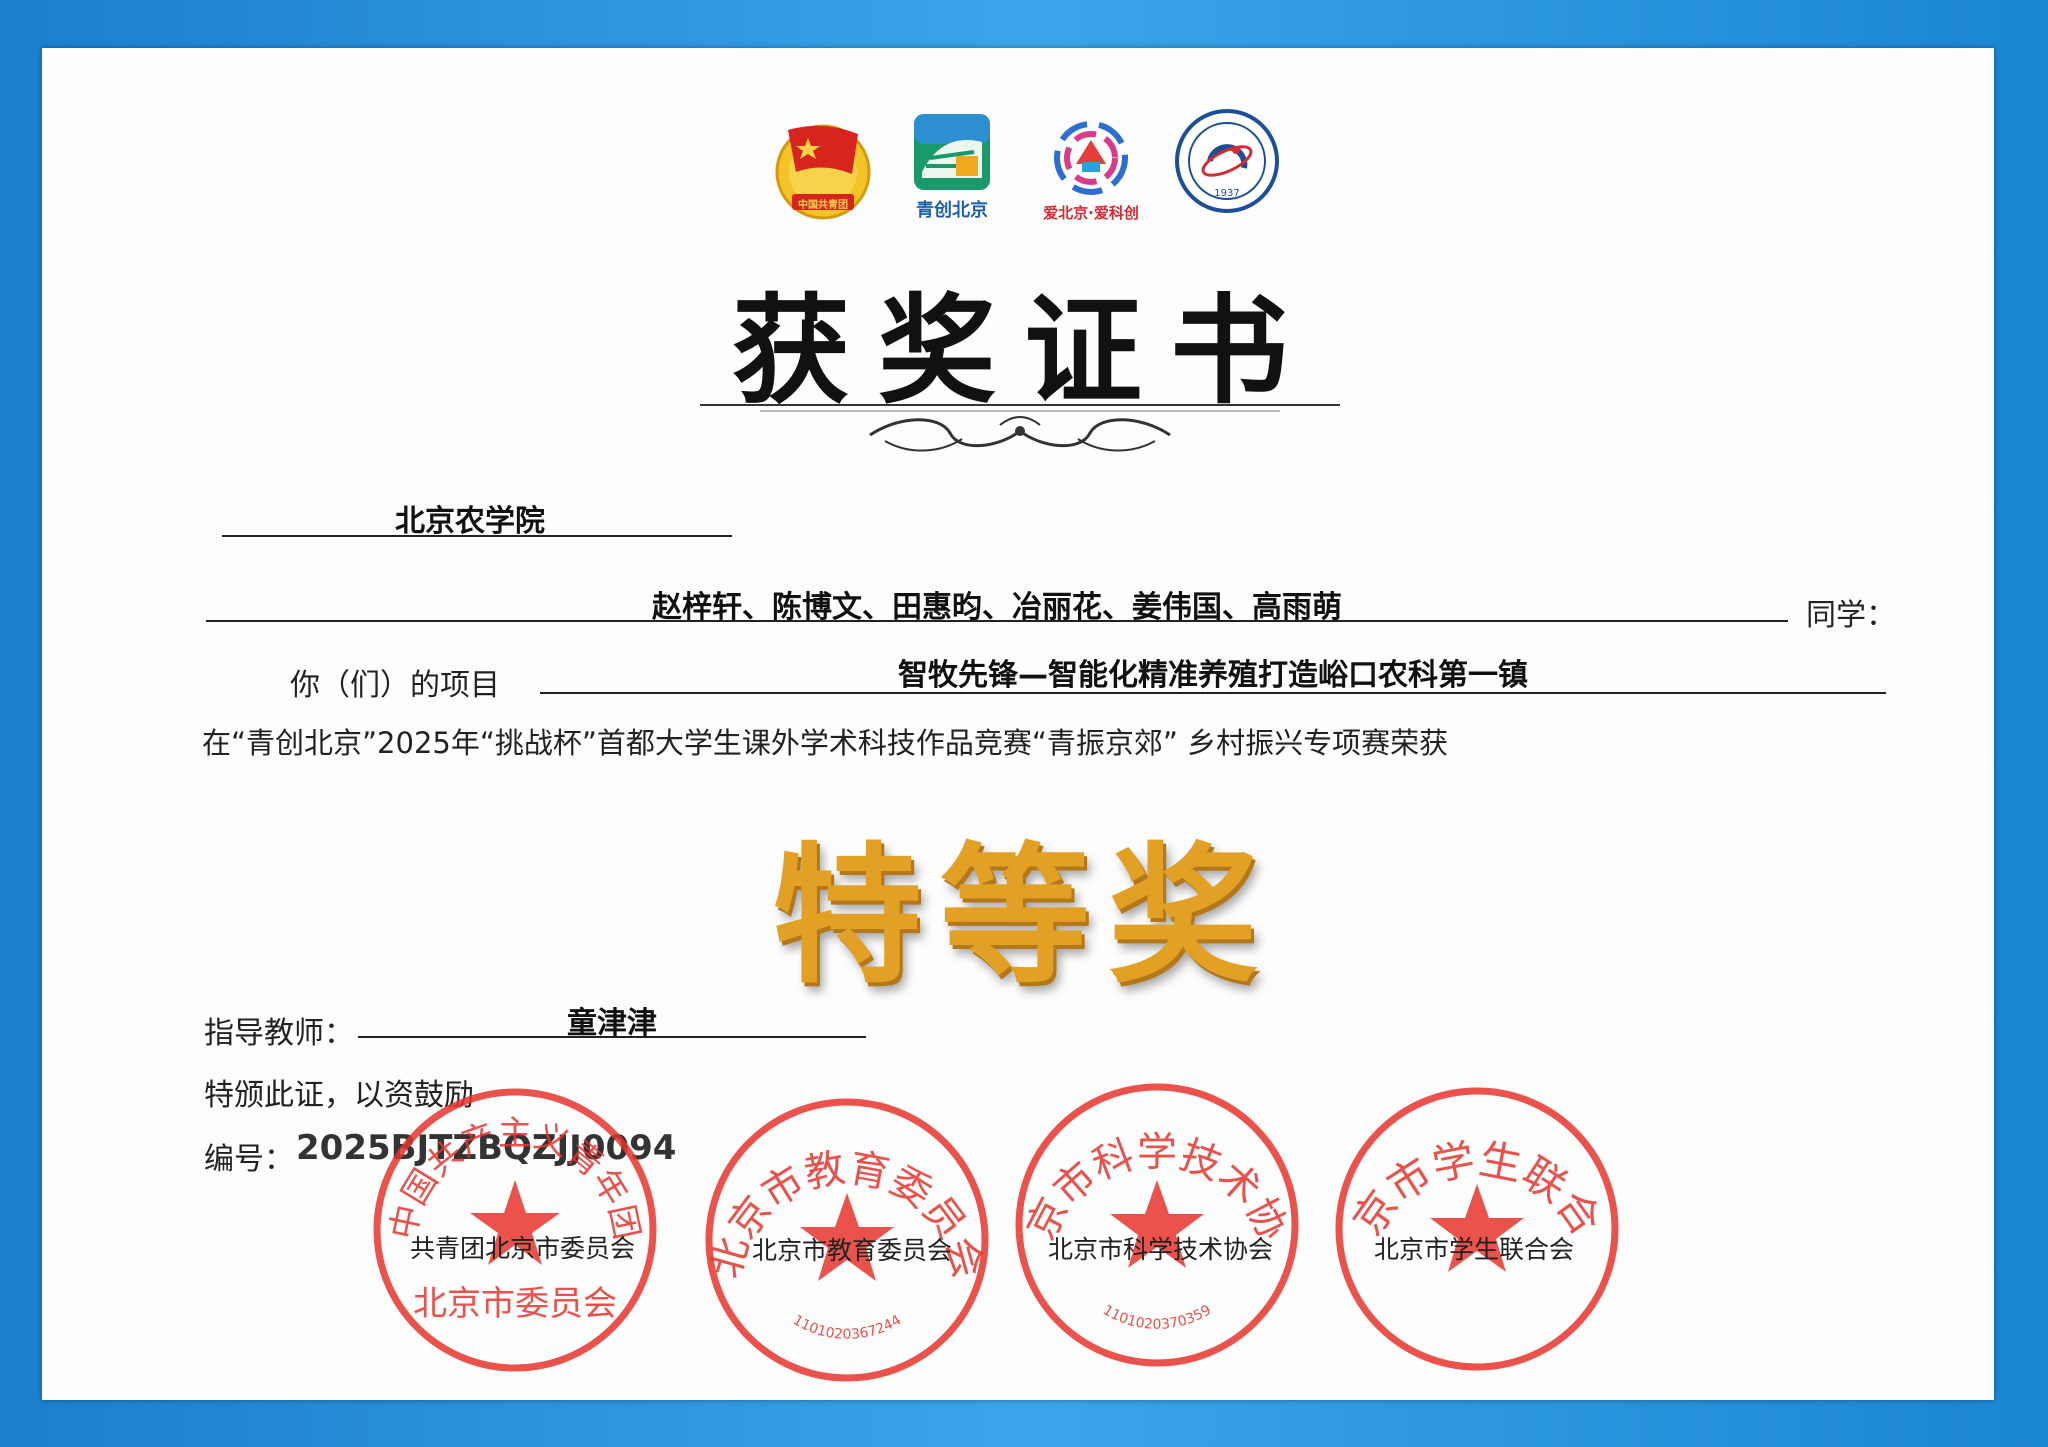 This screenshot has height=1447, width=2048. Describe the element at coordinates (1091, 213) in the screenshot. I see `ai-beijing-logo-caption: 爱北京·爱科创` at that location.